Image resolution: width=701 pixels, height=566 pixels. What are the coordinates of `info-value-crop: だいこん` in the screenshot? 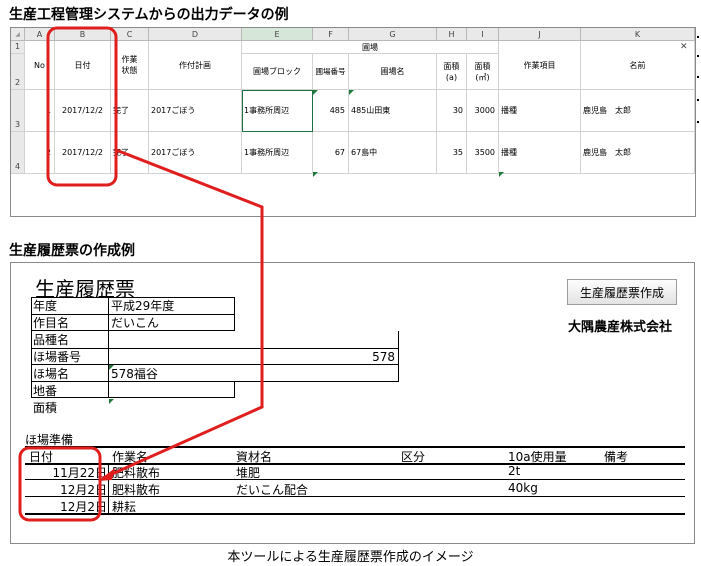 It's located at (134, 323).